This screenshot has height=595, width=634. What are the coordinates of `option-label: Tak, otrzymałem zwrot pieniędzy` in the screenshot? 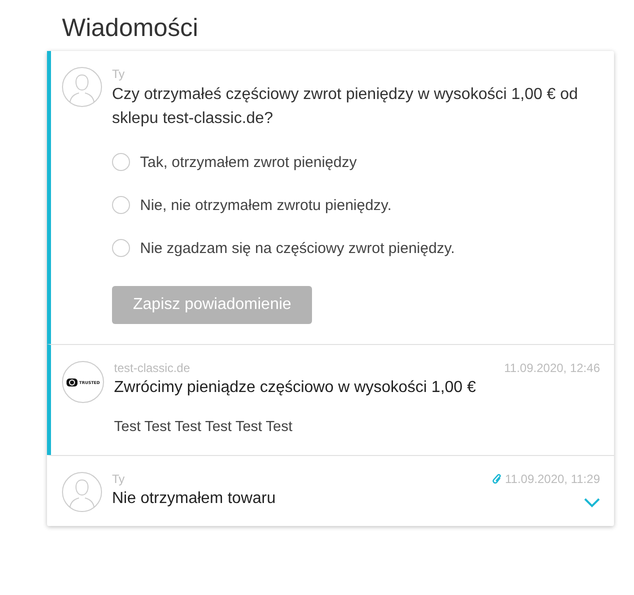 It's located at (248, 162).